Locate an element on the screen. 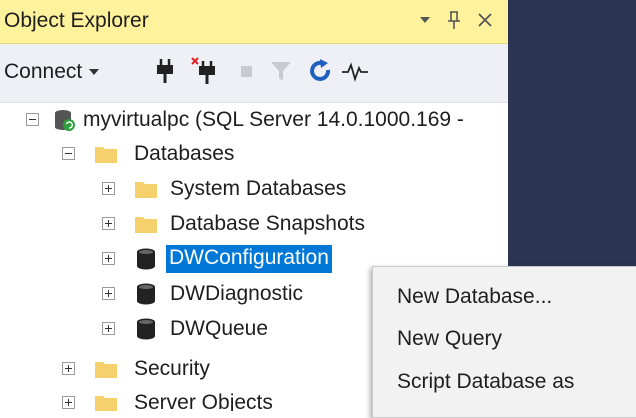 The height and width of the screenshot is (418, 636). server-label: myvirtualpc (SQL Server 14.0.1000.169 - is located at coordinates (273, 119).